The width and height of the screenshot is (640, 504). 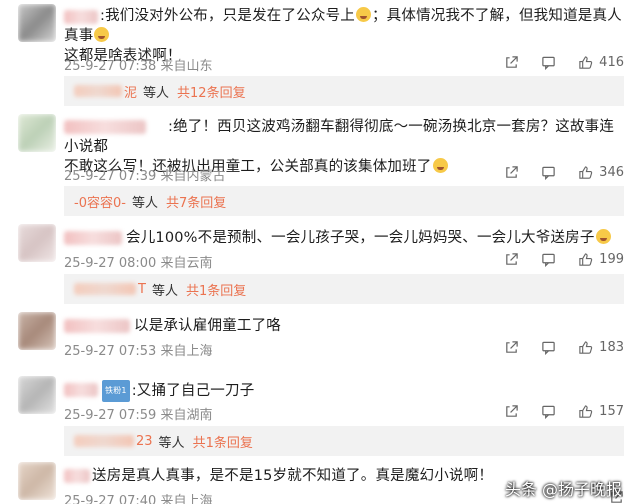 What do you see at coordinates (110, 351) in the screenshot?
I see `timestamp: 25-9-27 07:53` at bounding box center [110, 351].